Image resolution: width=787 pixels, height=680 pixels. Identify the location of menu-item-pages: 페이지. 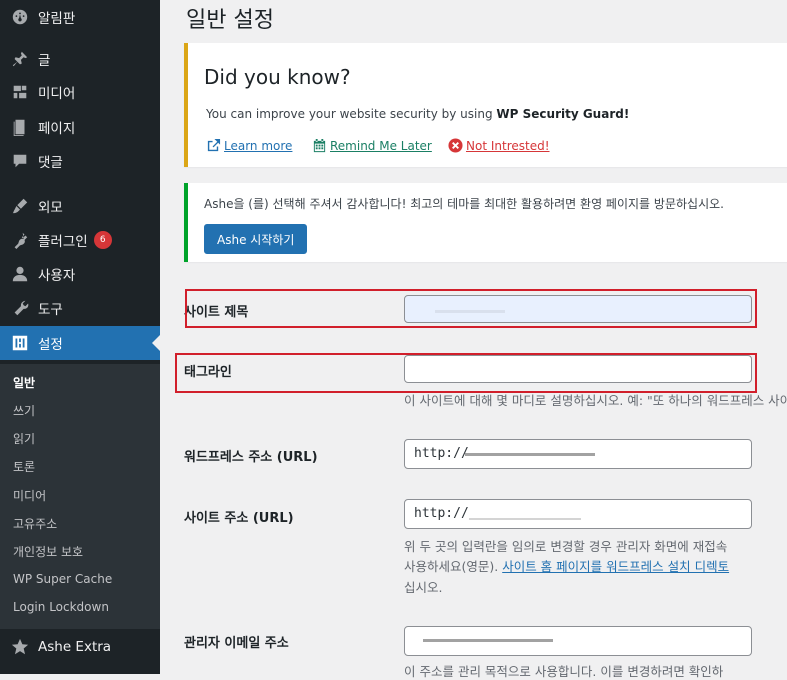
(80, 127).